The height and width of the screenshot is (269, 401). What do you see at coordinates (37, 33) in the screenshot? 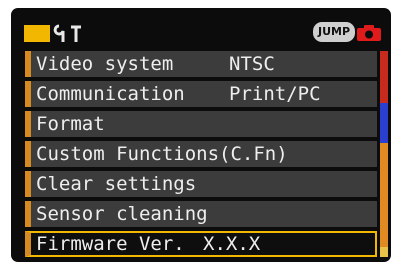
I see `settings-tab-icon` at bounding box center [37, 33].